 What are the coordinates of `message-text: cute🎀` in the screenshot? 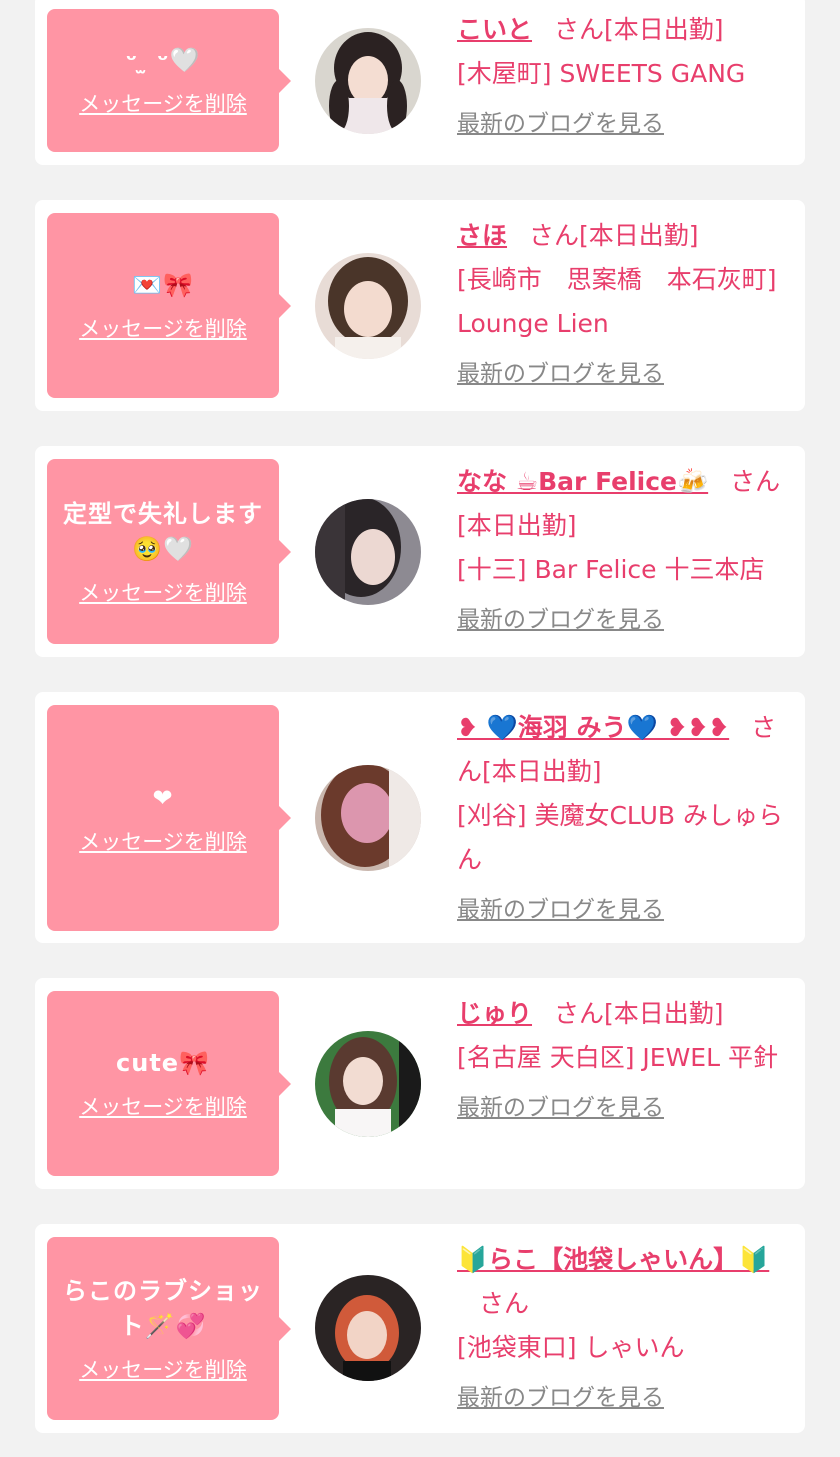 It's located at (163, 1063).